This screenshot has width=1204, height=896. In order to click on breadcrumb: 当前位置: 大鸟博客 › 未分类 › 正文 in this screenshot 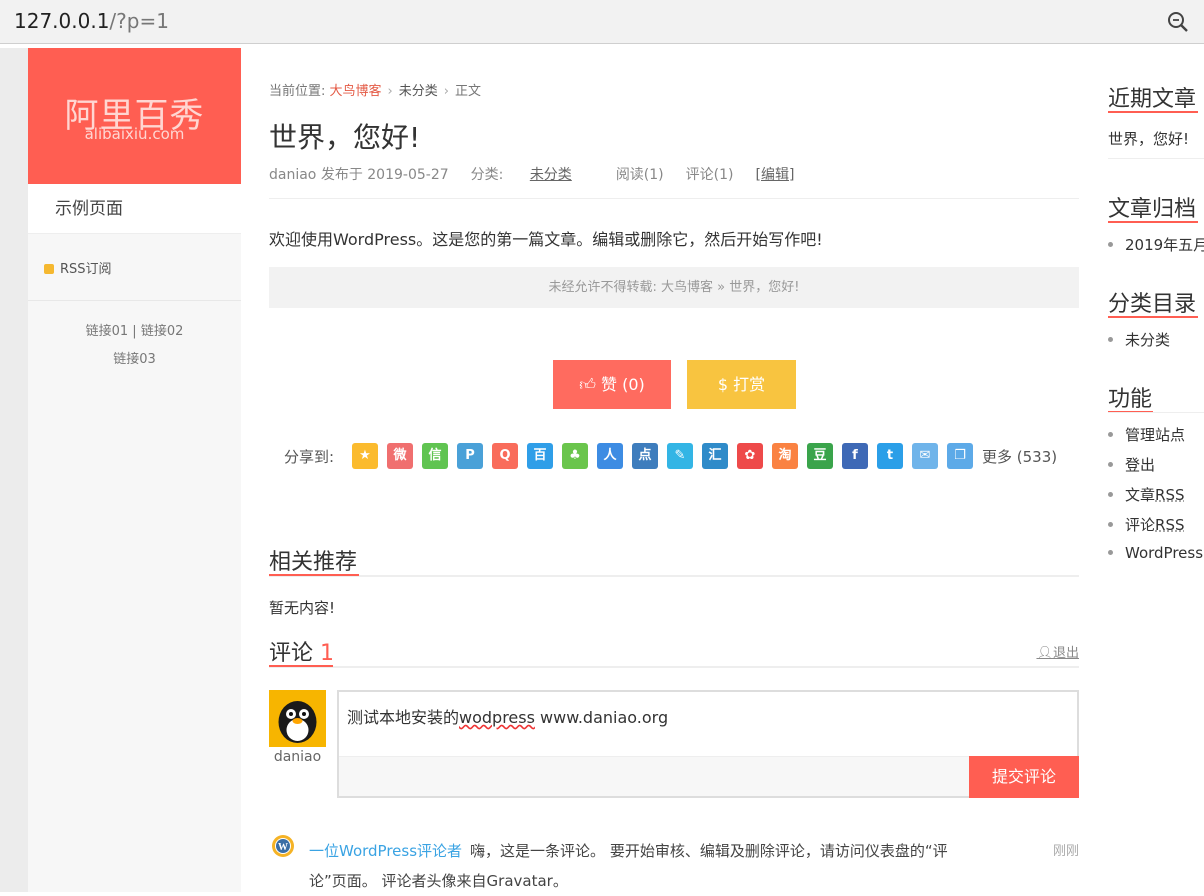, I will do `click(375, 89)`.